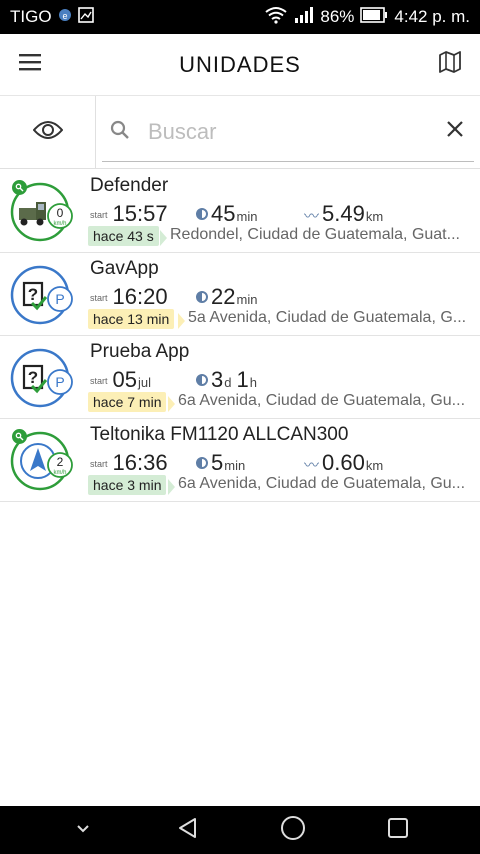 The height and width of the screenshot is (854, 480). Describe the element at coordinates (124, 268) in the screenshot. I see `unit-name: GavApp` at that location.